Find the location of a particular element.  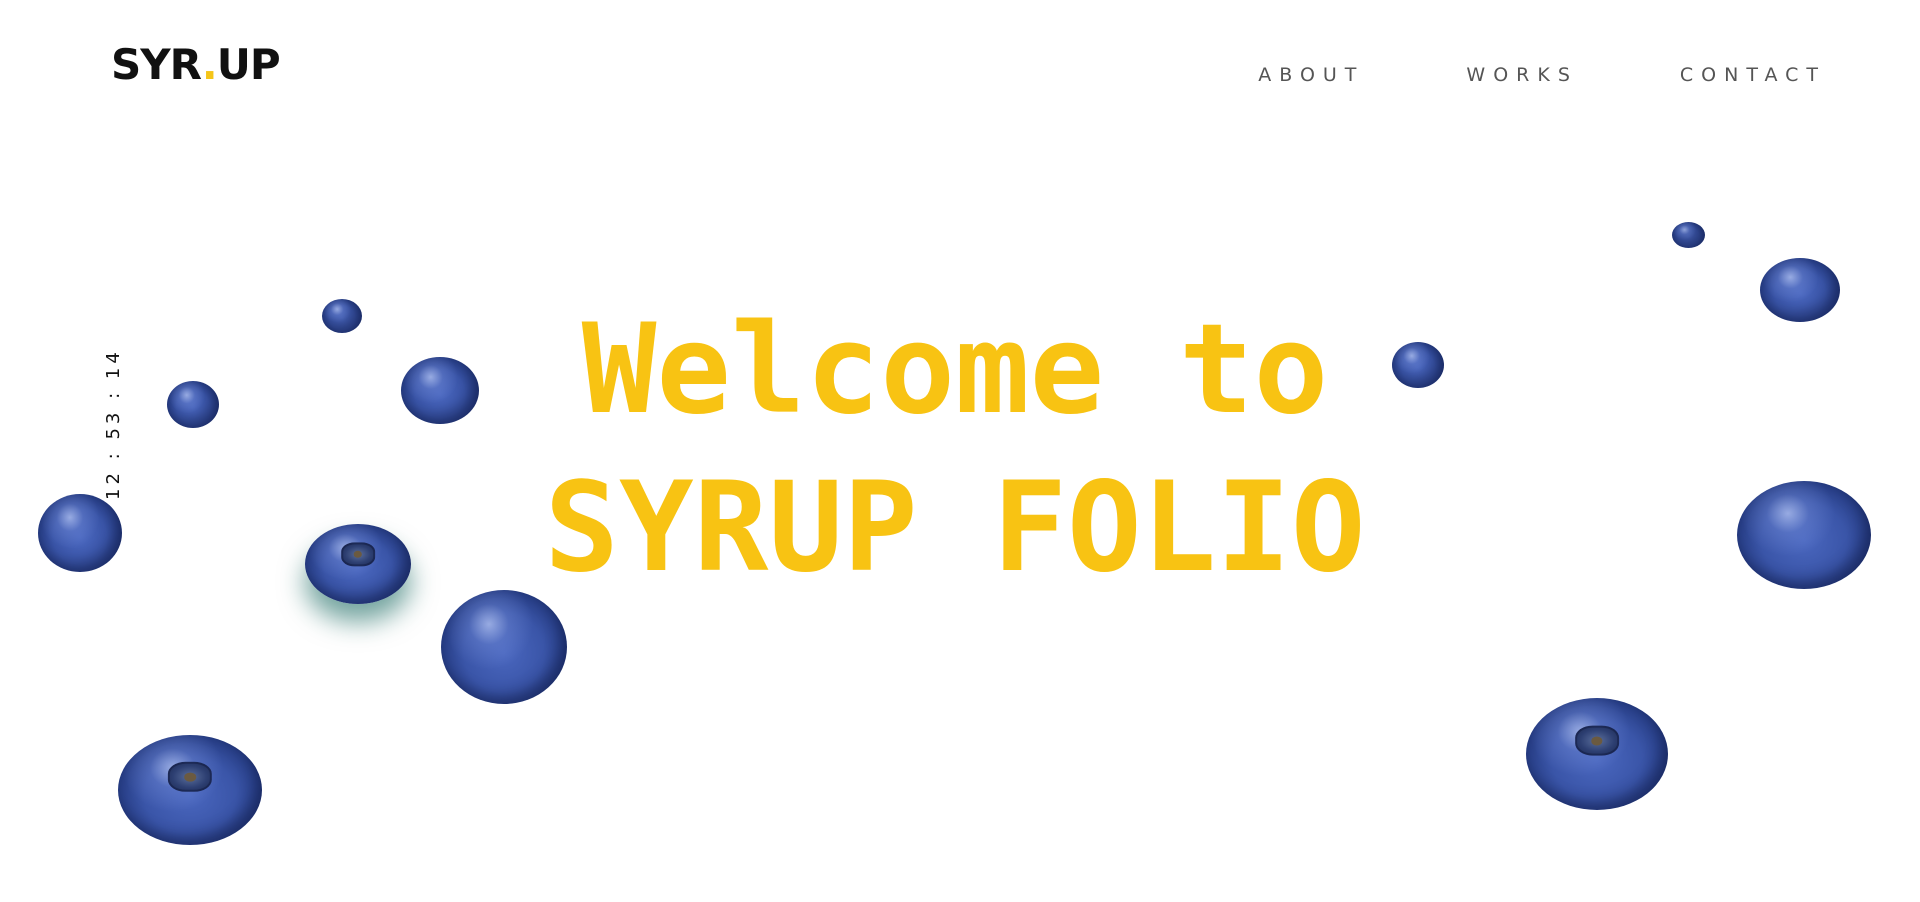

logo-text-part2: UP is located at coordinates (248, 64).